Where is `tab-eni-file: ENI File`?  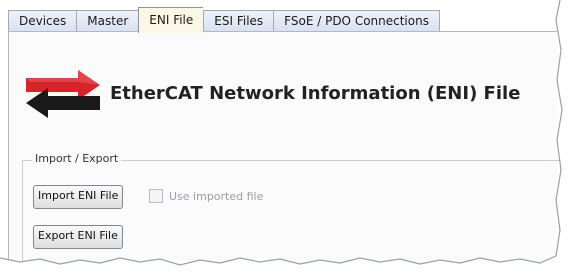 tab-eni-file: ENI File is located at coordinates (171, 20).